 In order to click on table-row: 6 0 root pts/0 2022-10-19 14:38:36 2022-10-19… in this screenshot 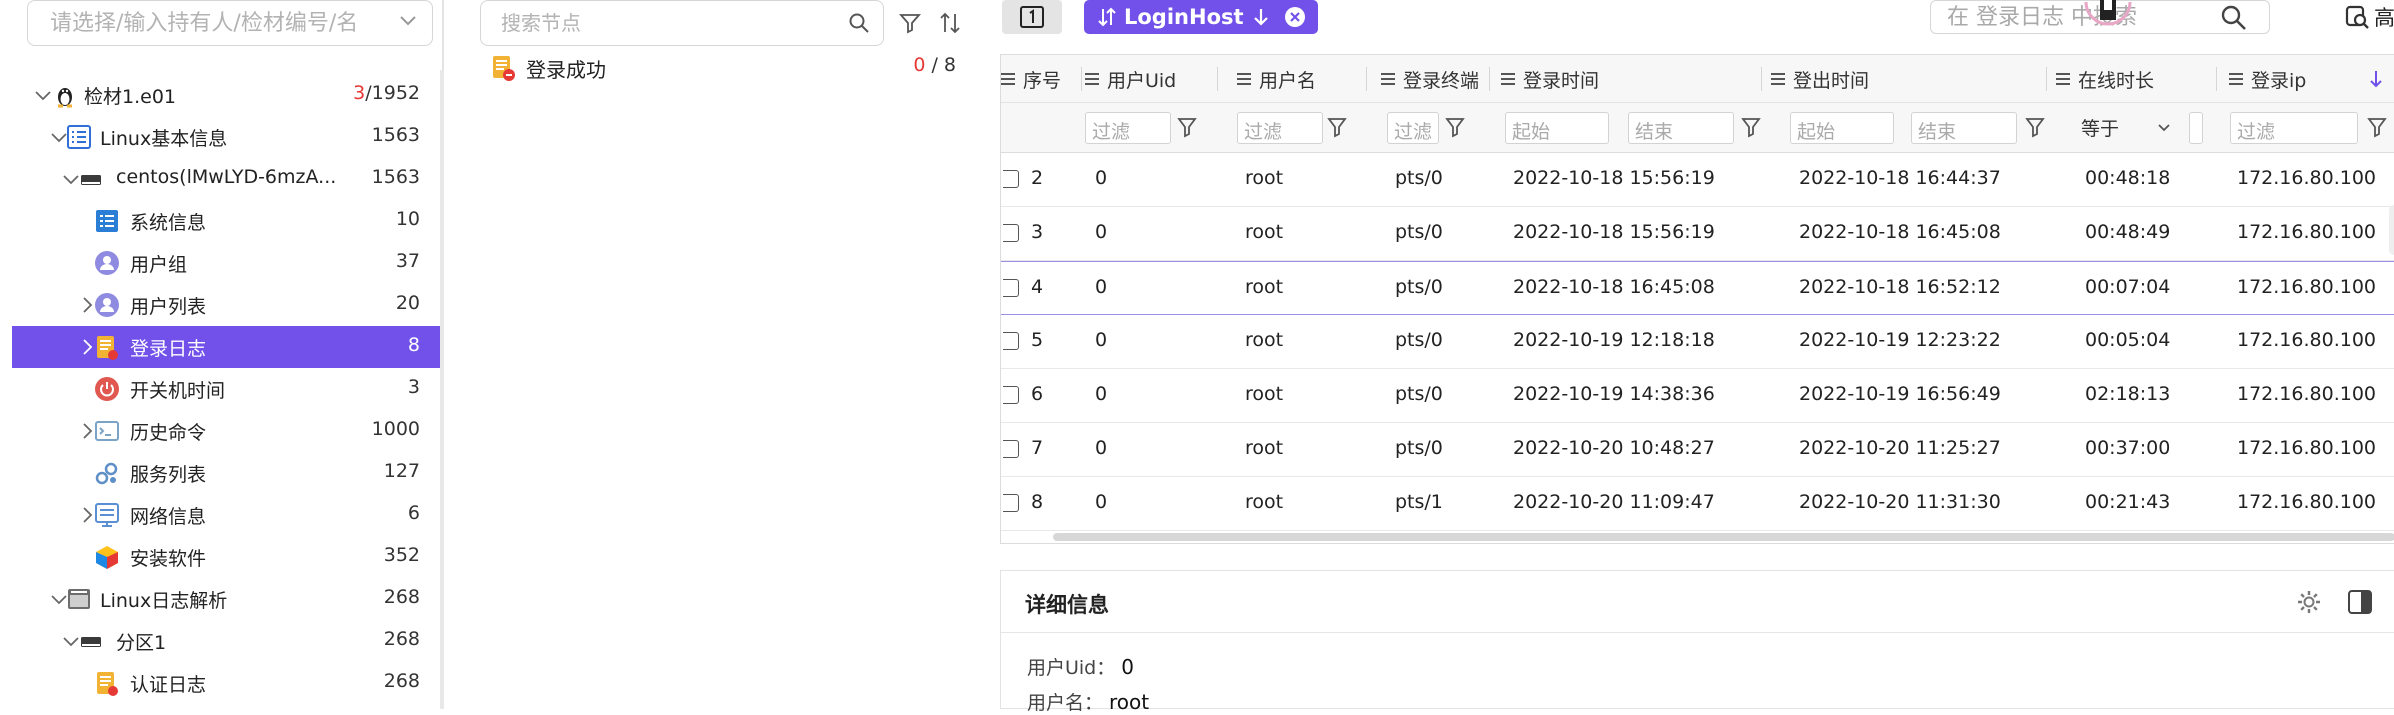, I will do `click(1697, 396)`.